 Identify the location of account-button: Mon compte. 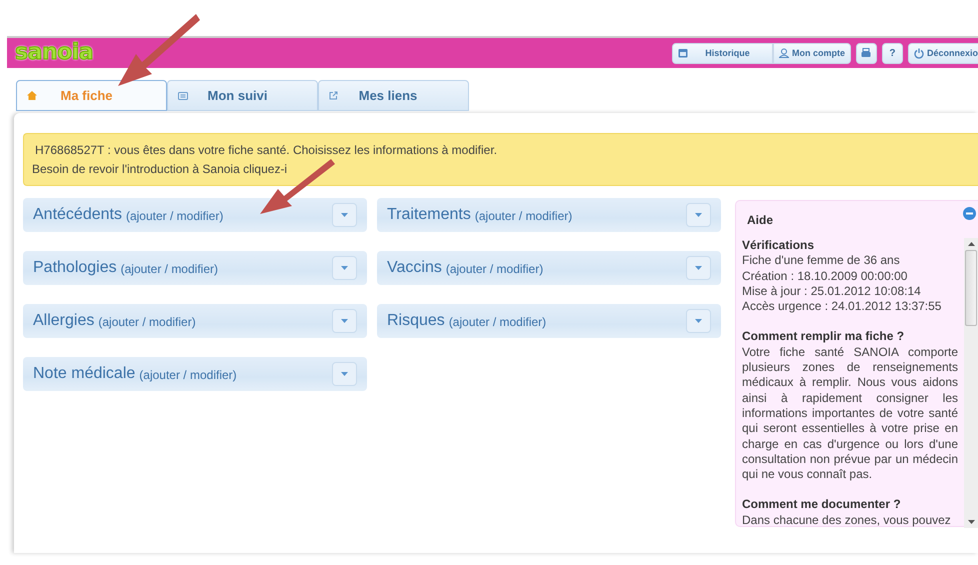
(811, 53).